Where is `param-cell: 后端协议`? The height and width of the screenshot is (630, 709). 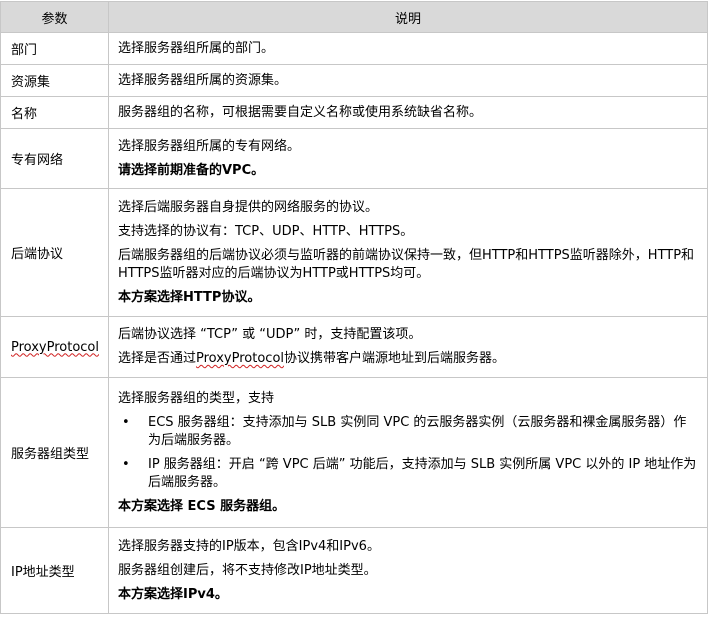 param-cell: 后端协议 is located at coordinates (54, 252).